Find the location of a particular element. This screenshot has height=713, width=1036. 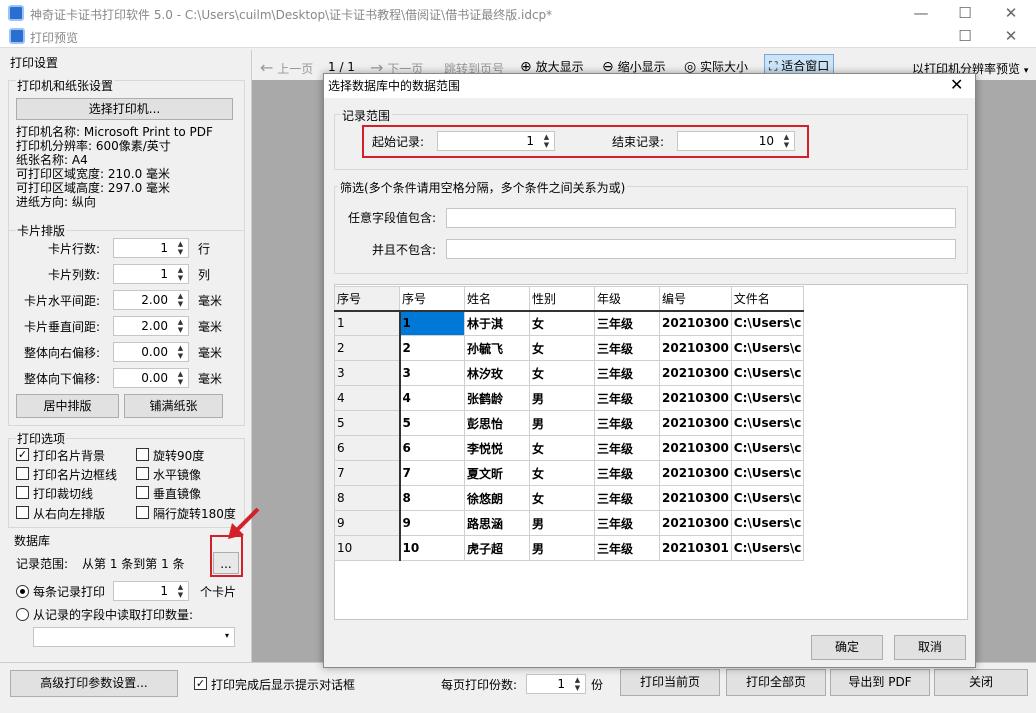

table-cell: 路思涵 is located at coordinates (497, 523).